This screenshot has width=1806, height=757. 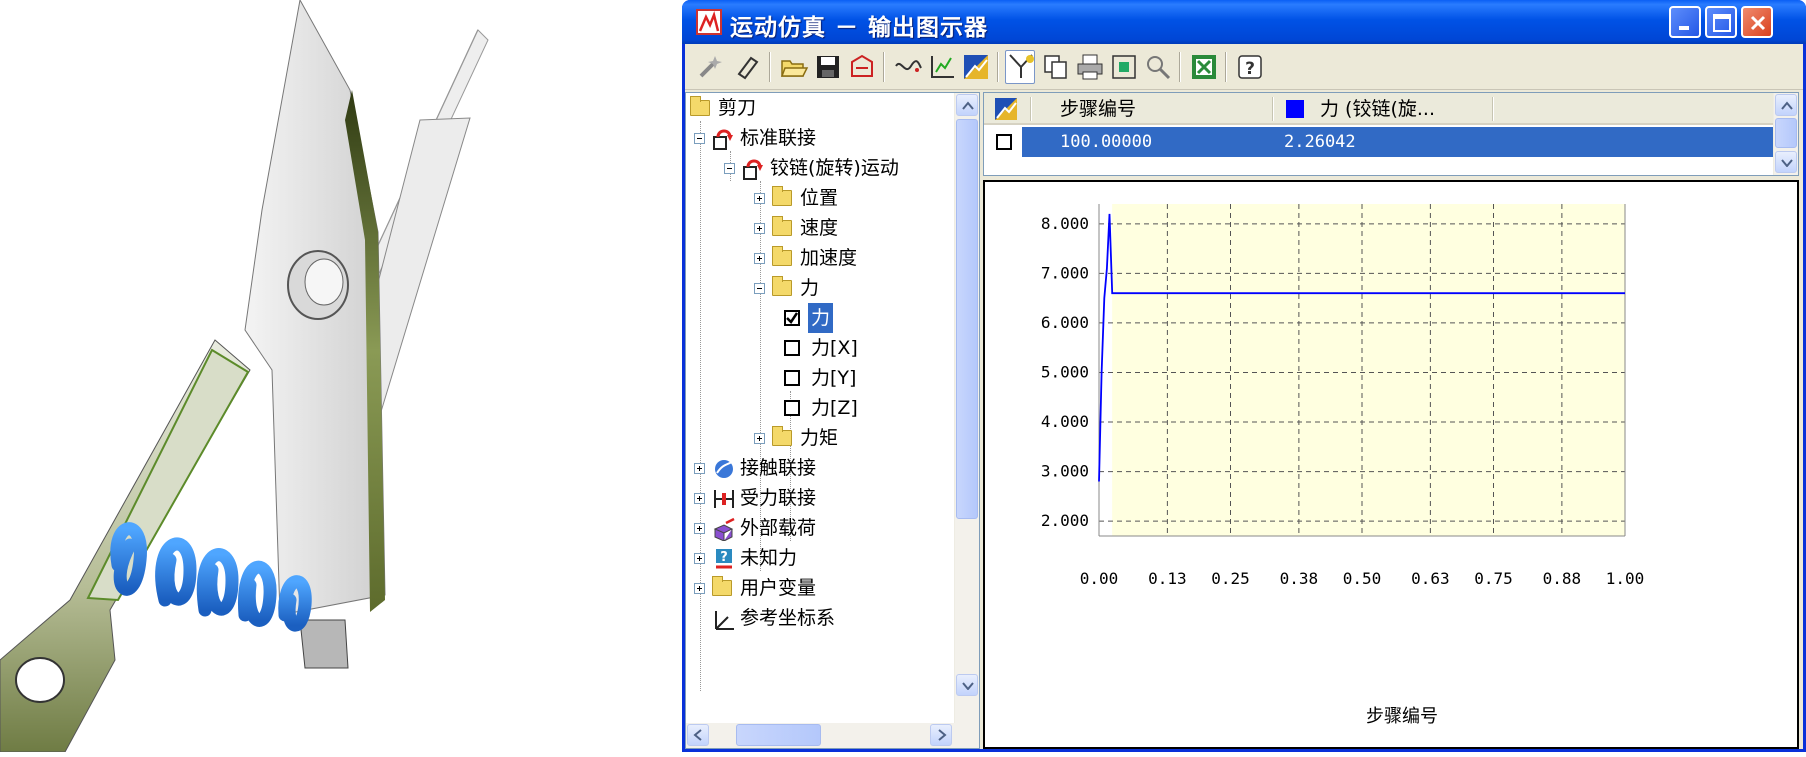 I want to click on curve-button, so click(x=908, y=67).